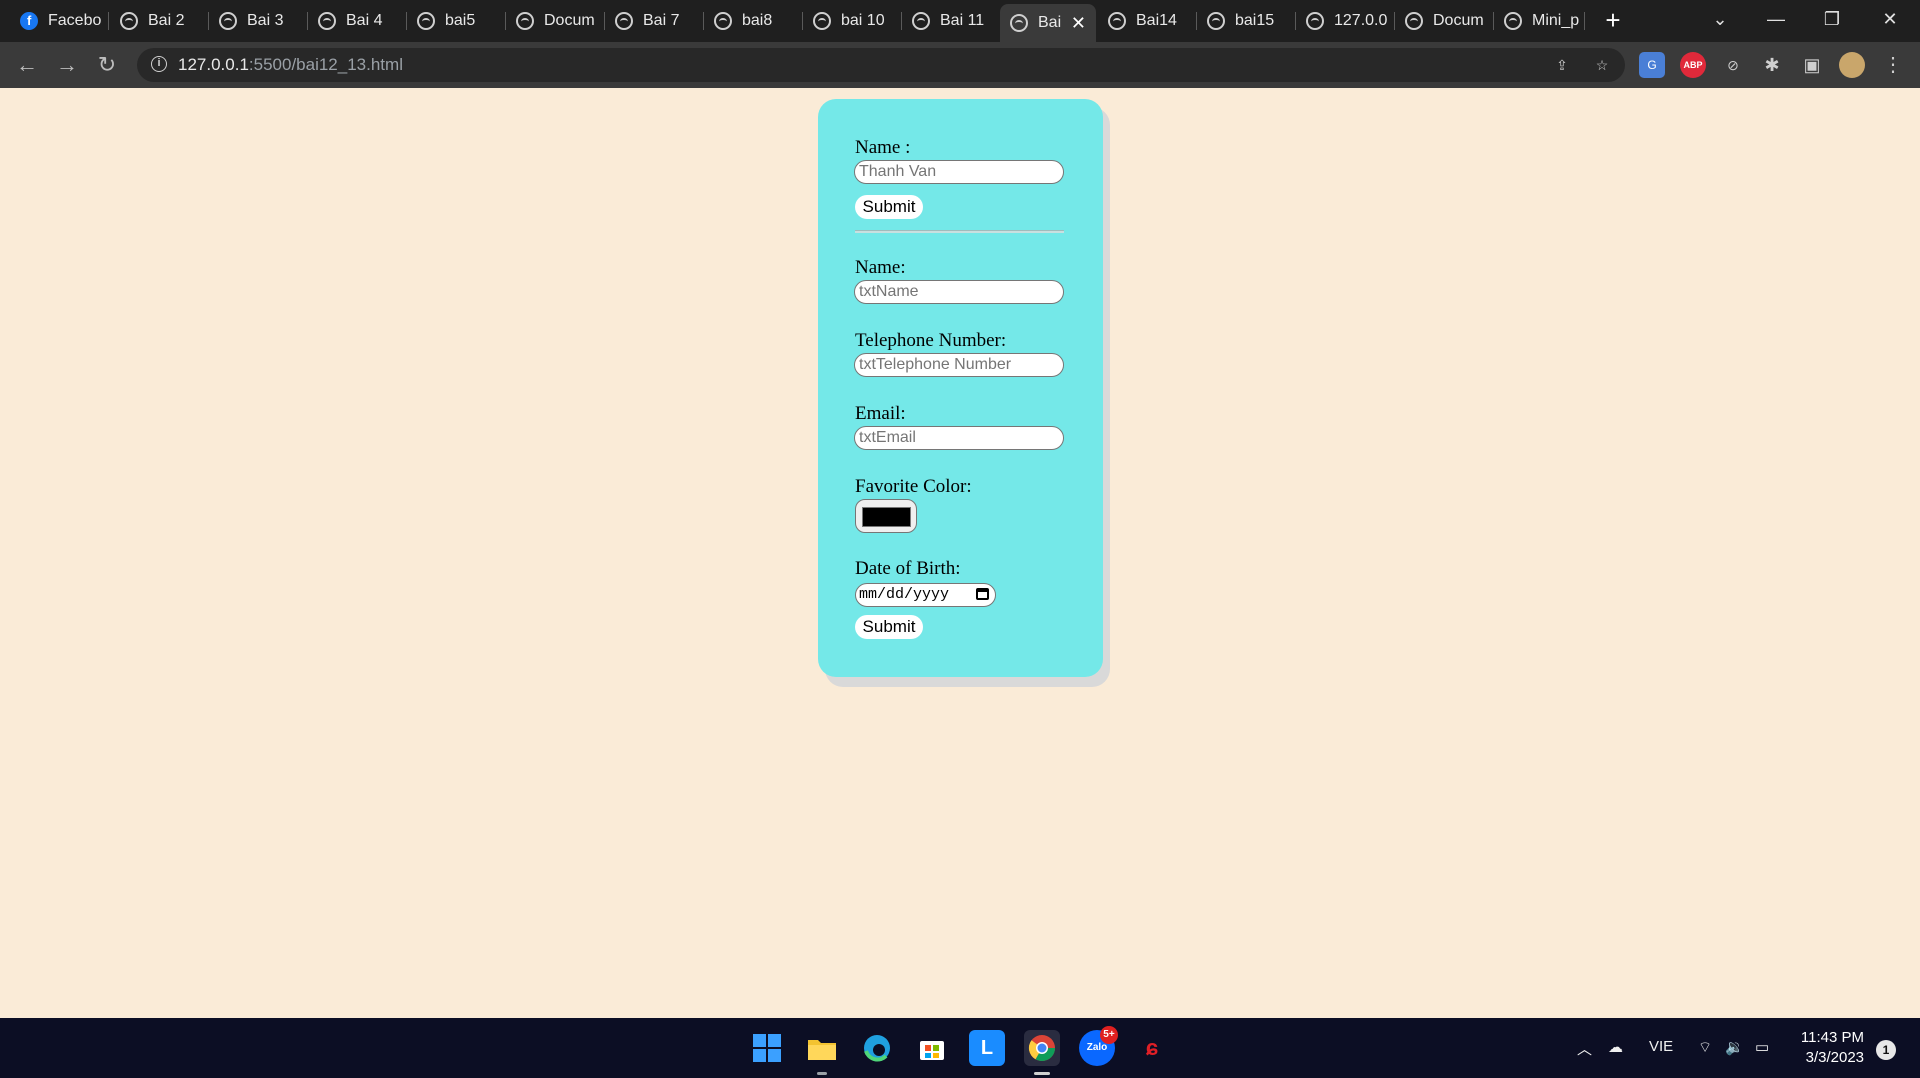 Image resolution: width=1920 pixels, height=1078 pixels. What do you see at coordinates (1812, 65) in the screenshot?
I see `sidepanel-icon: ▣` at bounding box center [1812, 65].